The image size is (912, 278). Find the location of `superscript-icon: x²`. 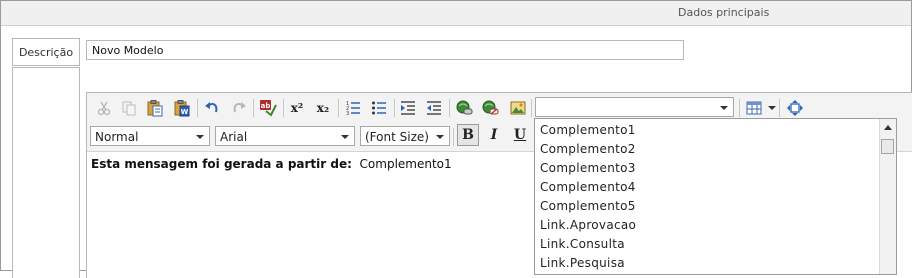

superscript-icon: x² is located at coordinates (297, 108).